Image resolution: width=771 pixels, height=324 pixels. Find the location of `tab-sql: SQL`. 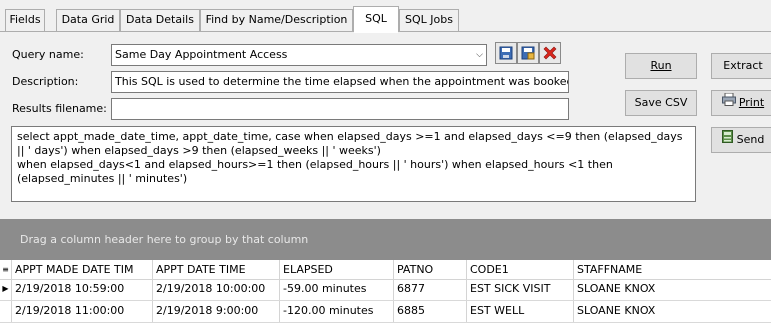

tab-sql: SQL is located at coordinates (376, 19).